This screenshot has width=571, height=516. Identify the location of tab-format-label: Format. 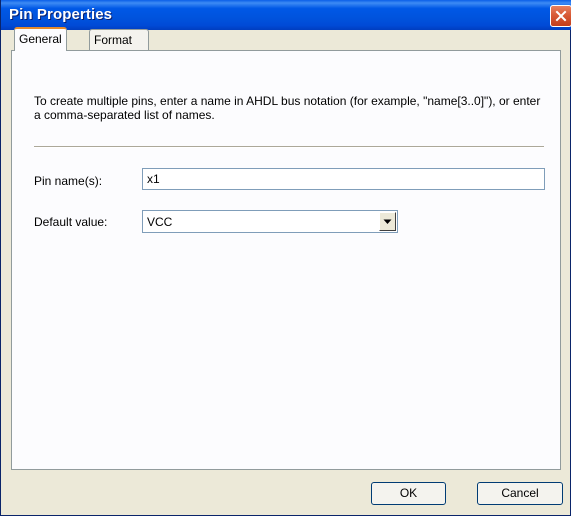
(113, 40).